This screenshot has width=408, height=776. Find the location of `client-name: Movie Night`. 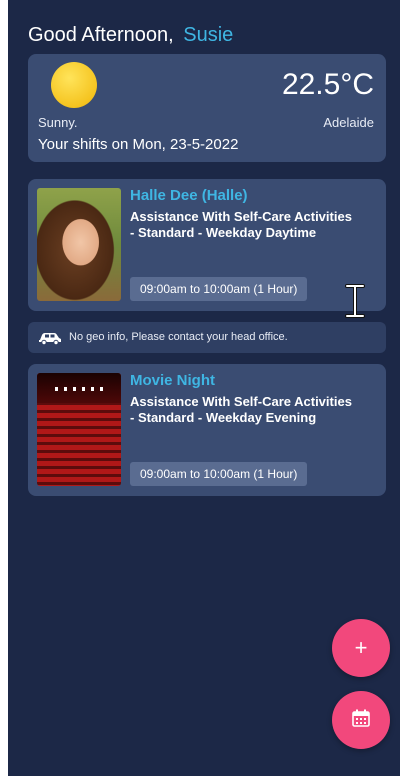

client-name: Movie Night is located at coordinates (172, 380).